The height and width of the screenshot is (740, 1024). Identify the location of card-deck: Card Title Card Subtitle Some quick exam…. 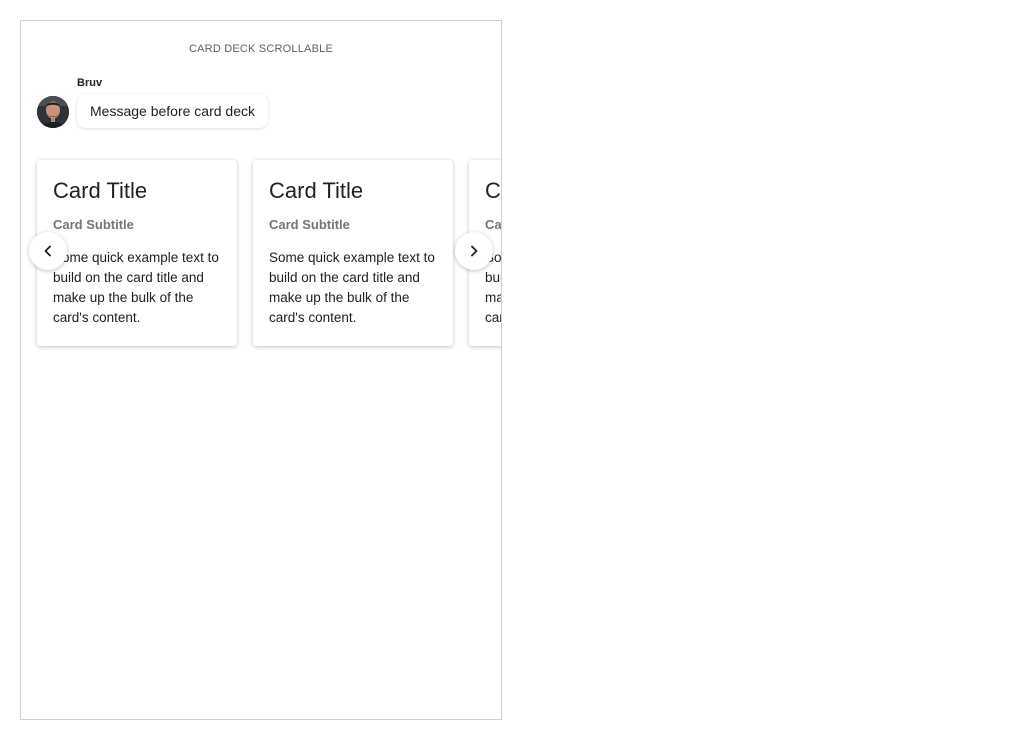
(261, 256).